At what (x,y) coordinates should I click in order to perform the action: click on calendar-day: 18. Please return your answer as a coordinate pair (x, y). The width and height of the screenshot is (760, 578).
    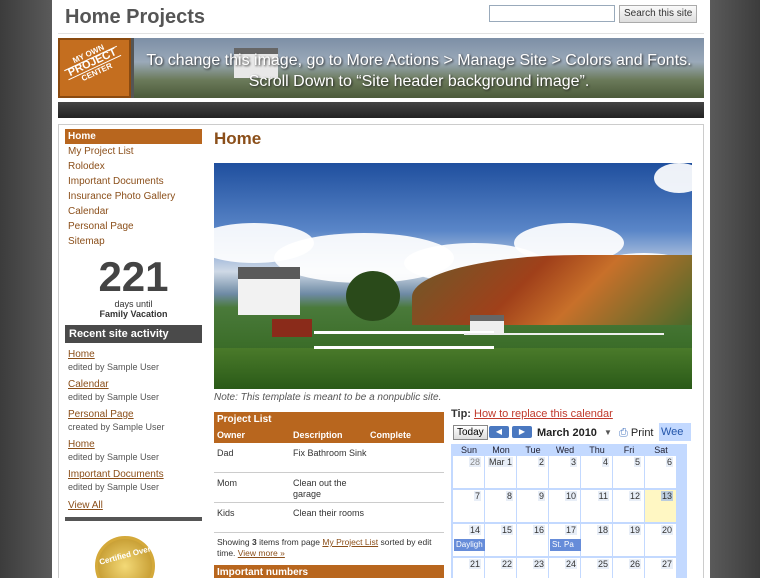
    Looking at the image, I should click on (597, 540).